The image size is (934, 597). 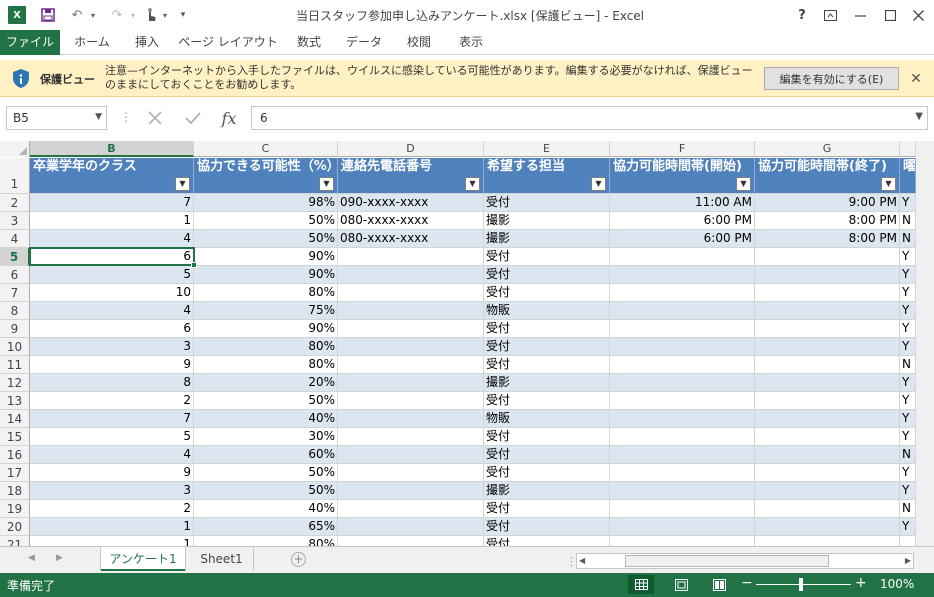 What do you see at coordinates (419, 42) in the screenshot?
I see `tab-review: 校閲` at bounding box center [419, 42].